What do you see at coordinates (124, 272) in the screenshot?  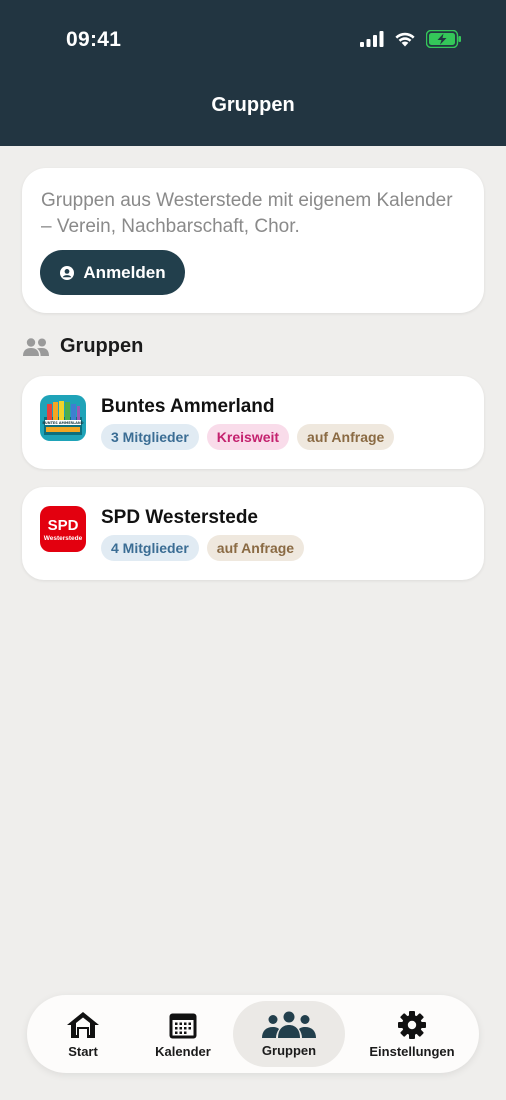 I see `login-button-label: Anmelden` at bounding box center [124, 272].